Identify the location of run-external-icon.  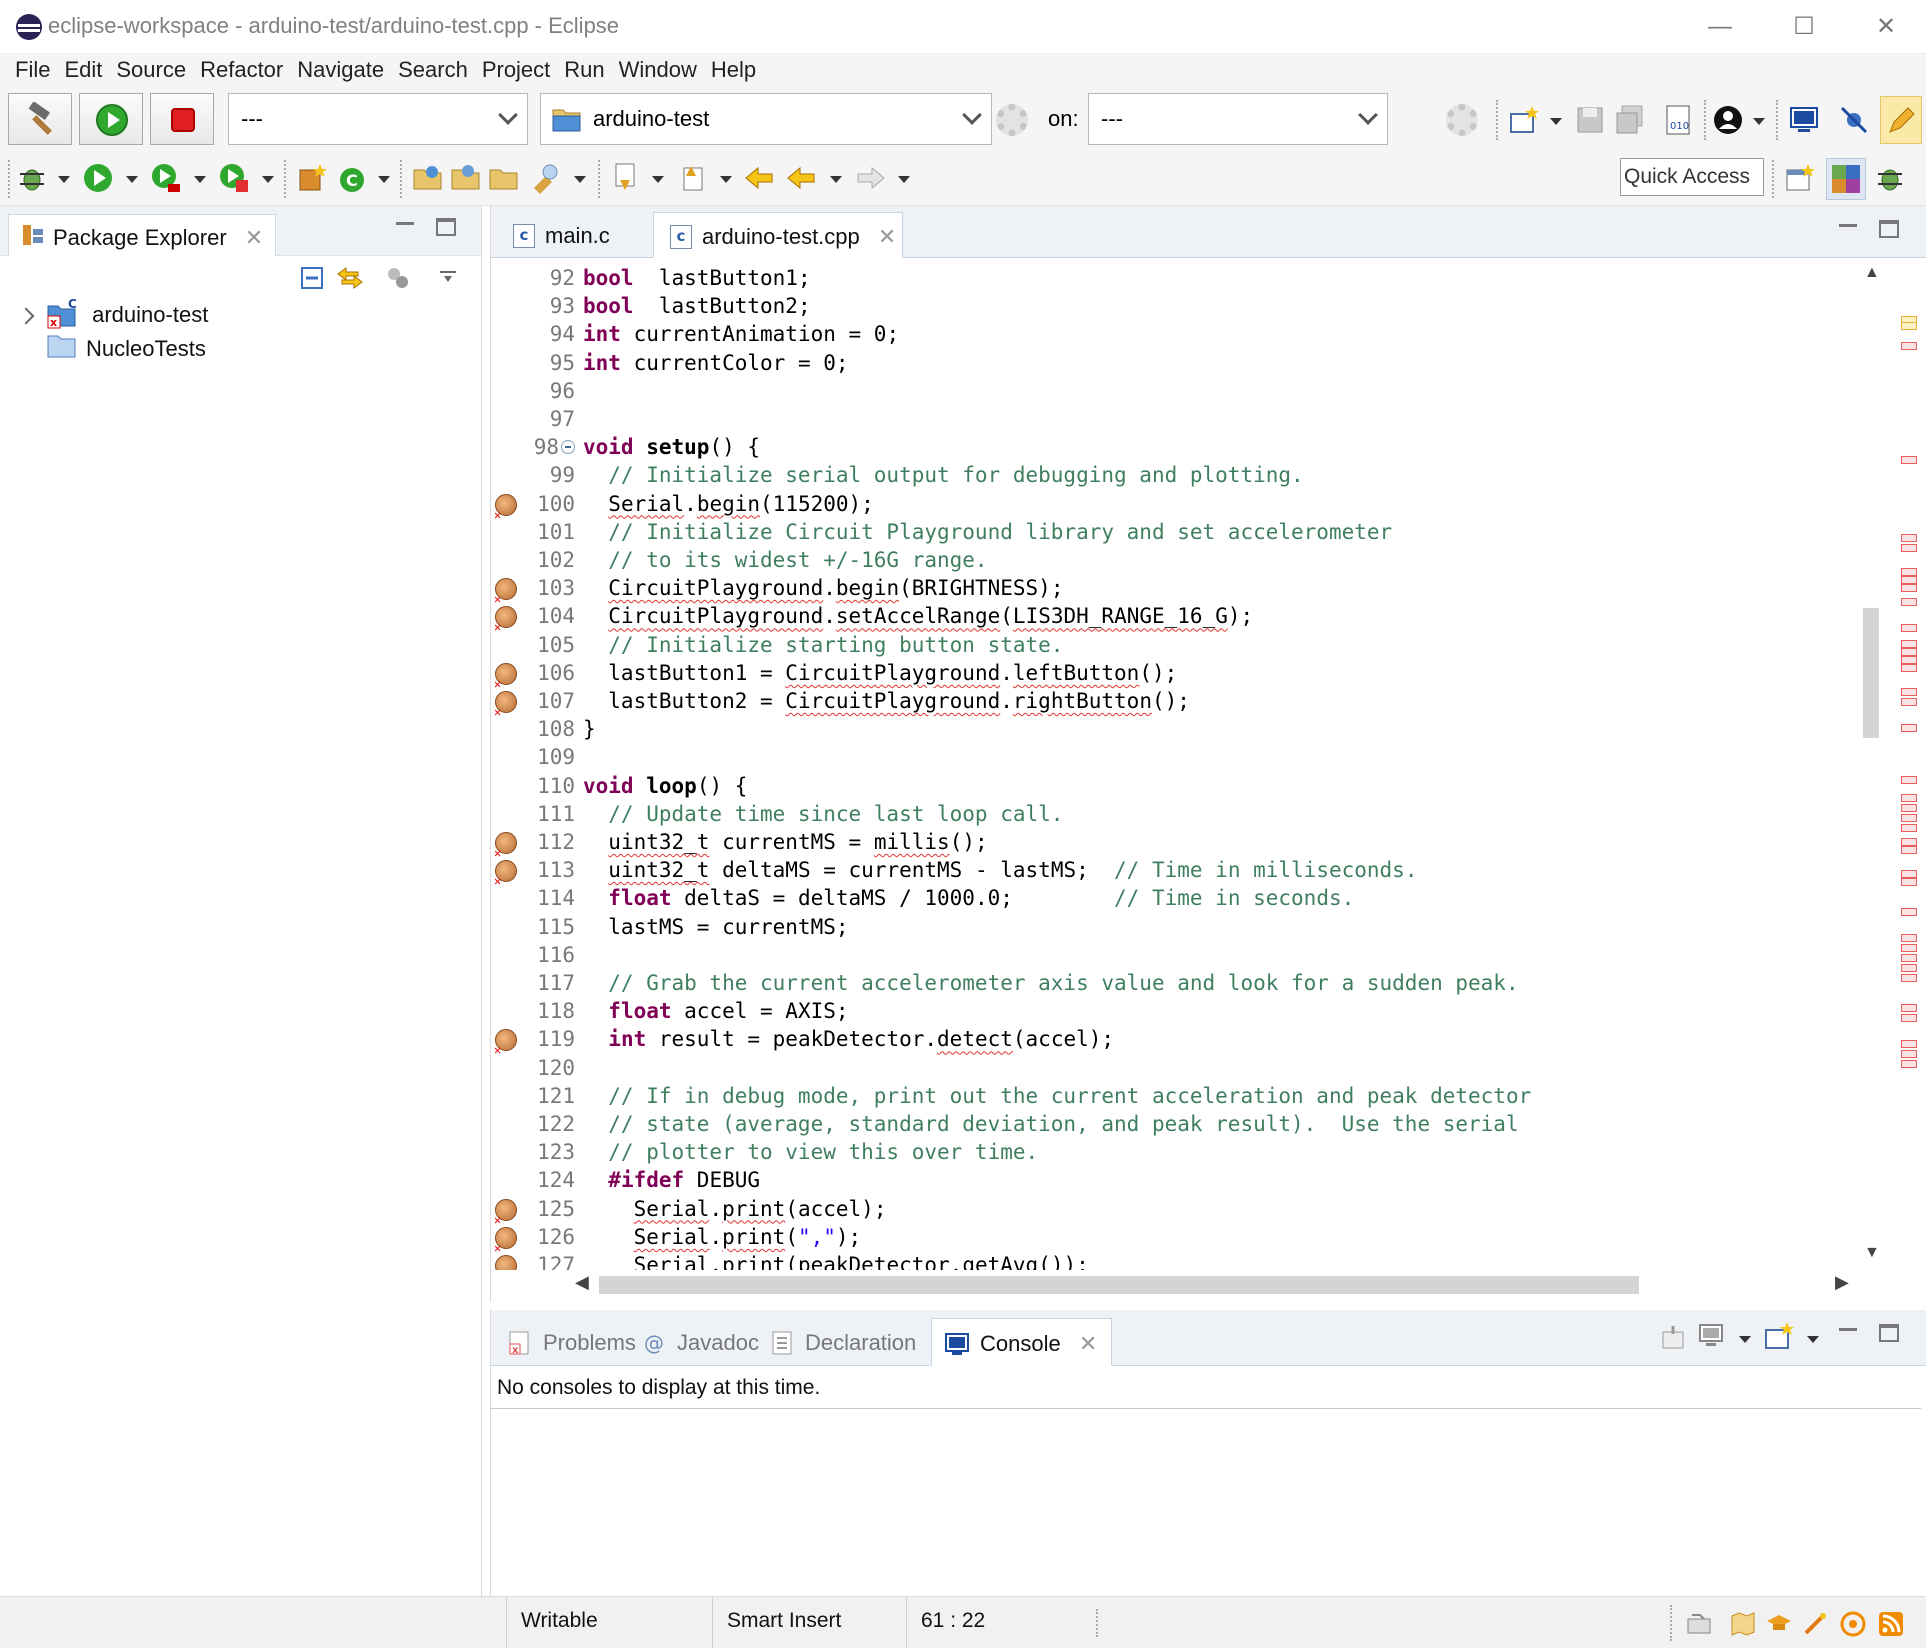
(166, 178).